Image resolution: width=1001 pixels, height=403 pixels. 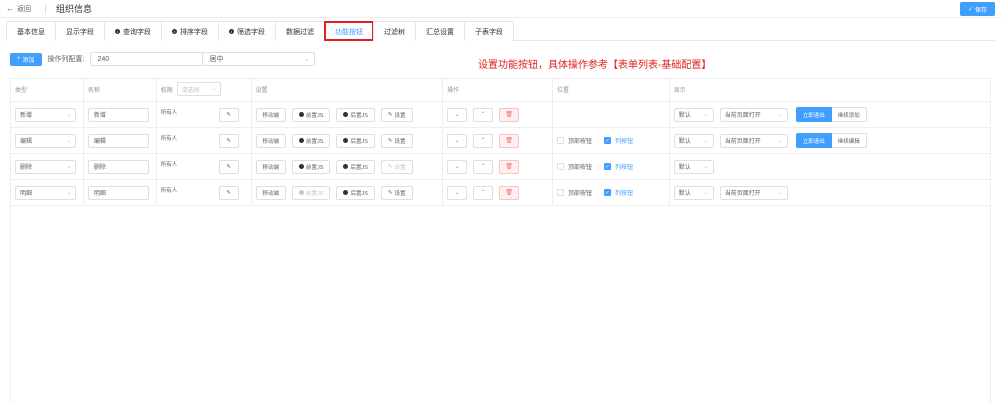 What do you see at coordinates (190, 31) in the screenshot?
I see `tab-3: i 排序字段` at bounding box center [190, 31].